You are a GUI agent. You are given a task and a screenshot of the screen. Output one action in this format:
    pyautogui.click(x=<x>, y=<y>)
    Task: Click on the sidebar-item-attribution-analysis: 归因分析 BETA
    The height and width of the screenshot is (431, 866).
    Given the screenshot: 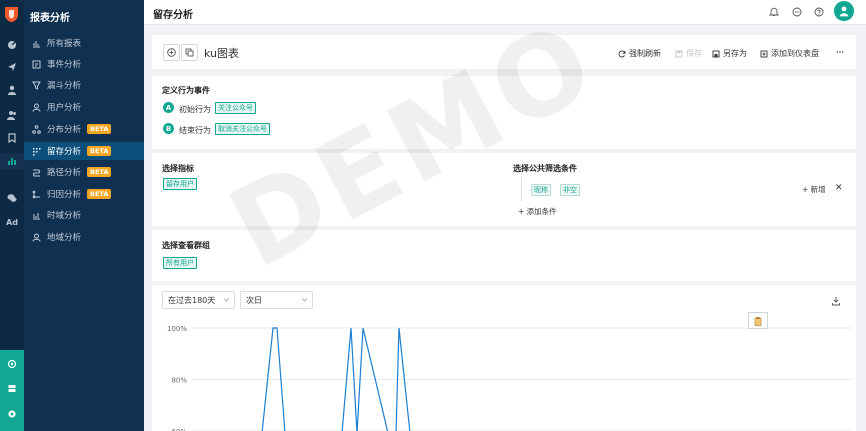 What is the action you would take?
    pyautogui.click(x=84, y=194)
    